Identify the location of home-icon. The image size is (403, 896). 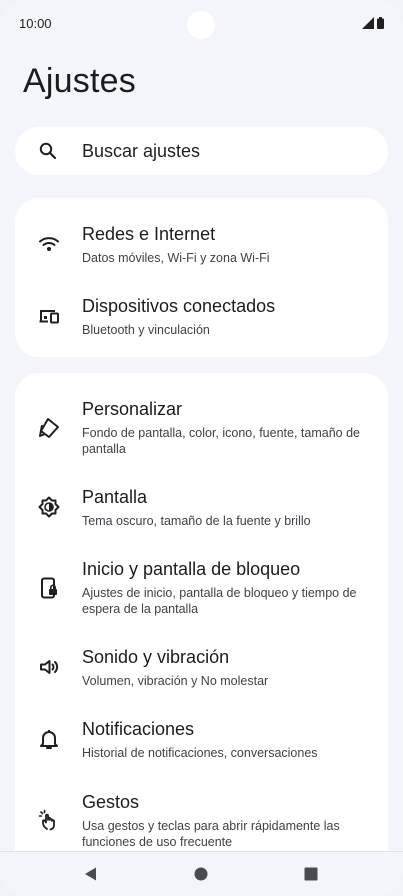
(201, 874).